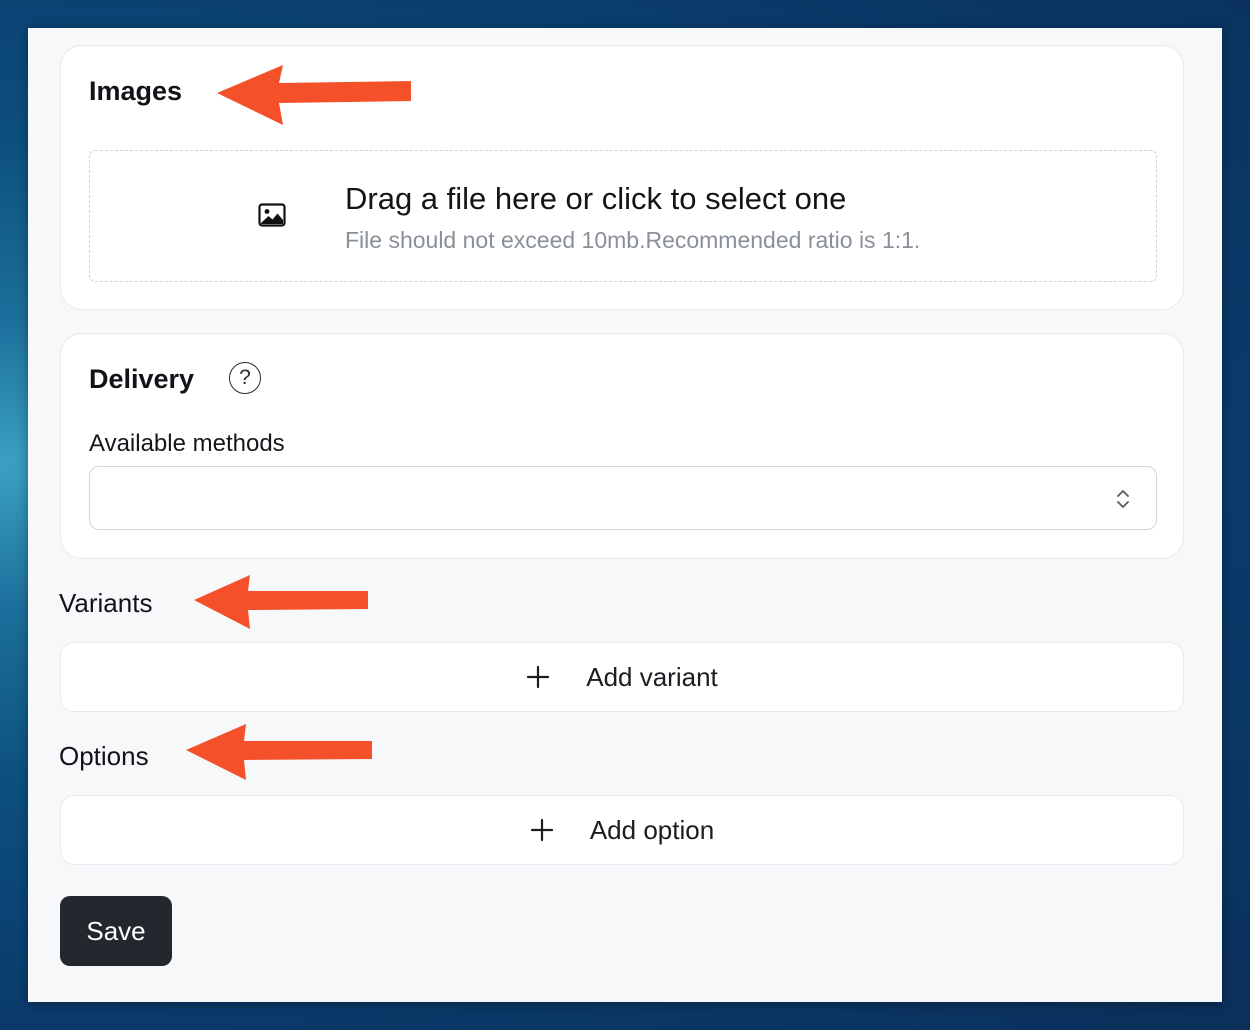 The height and width of the screenshot is (1030, 1250). I want to click on delivery-title: Delivery, so click(142, 379).